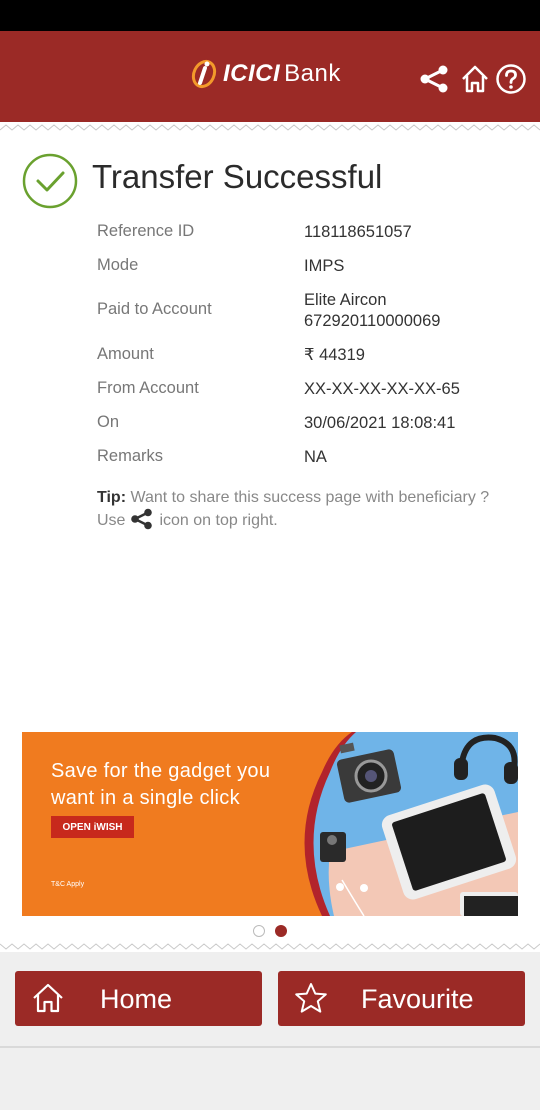 The image size is (540, 1110). What do you see at coordinates (334, 355) in the screenshot?
I see `detail-value: ₹ 44319` at bounding box center [334, 355].